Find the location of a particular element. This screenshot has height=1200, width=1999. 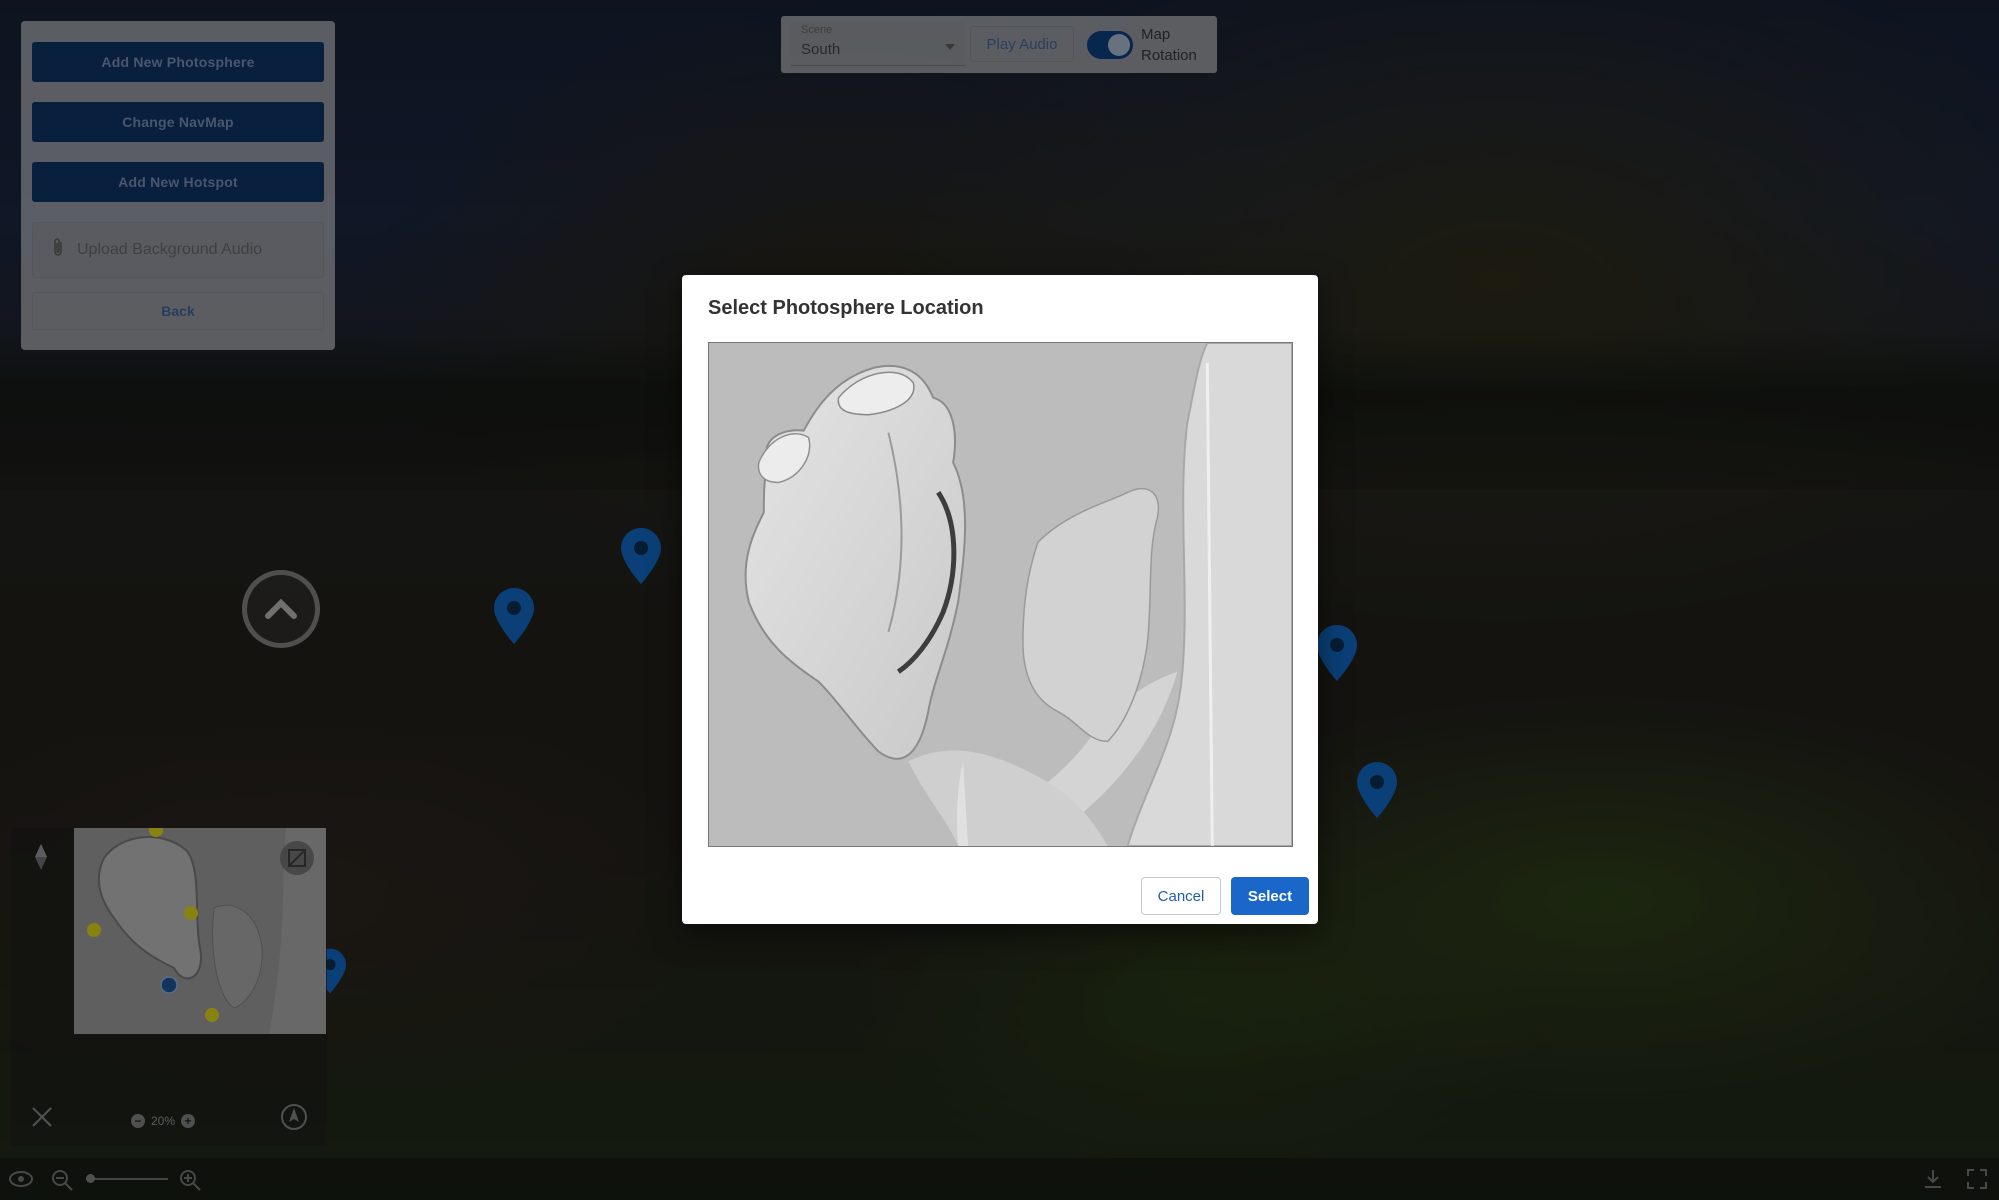

hillshade-map-image is located at coordinates (1000, 594).